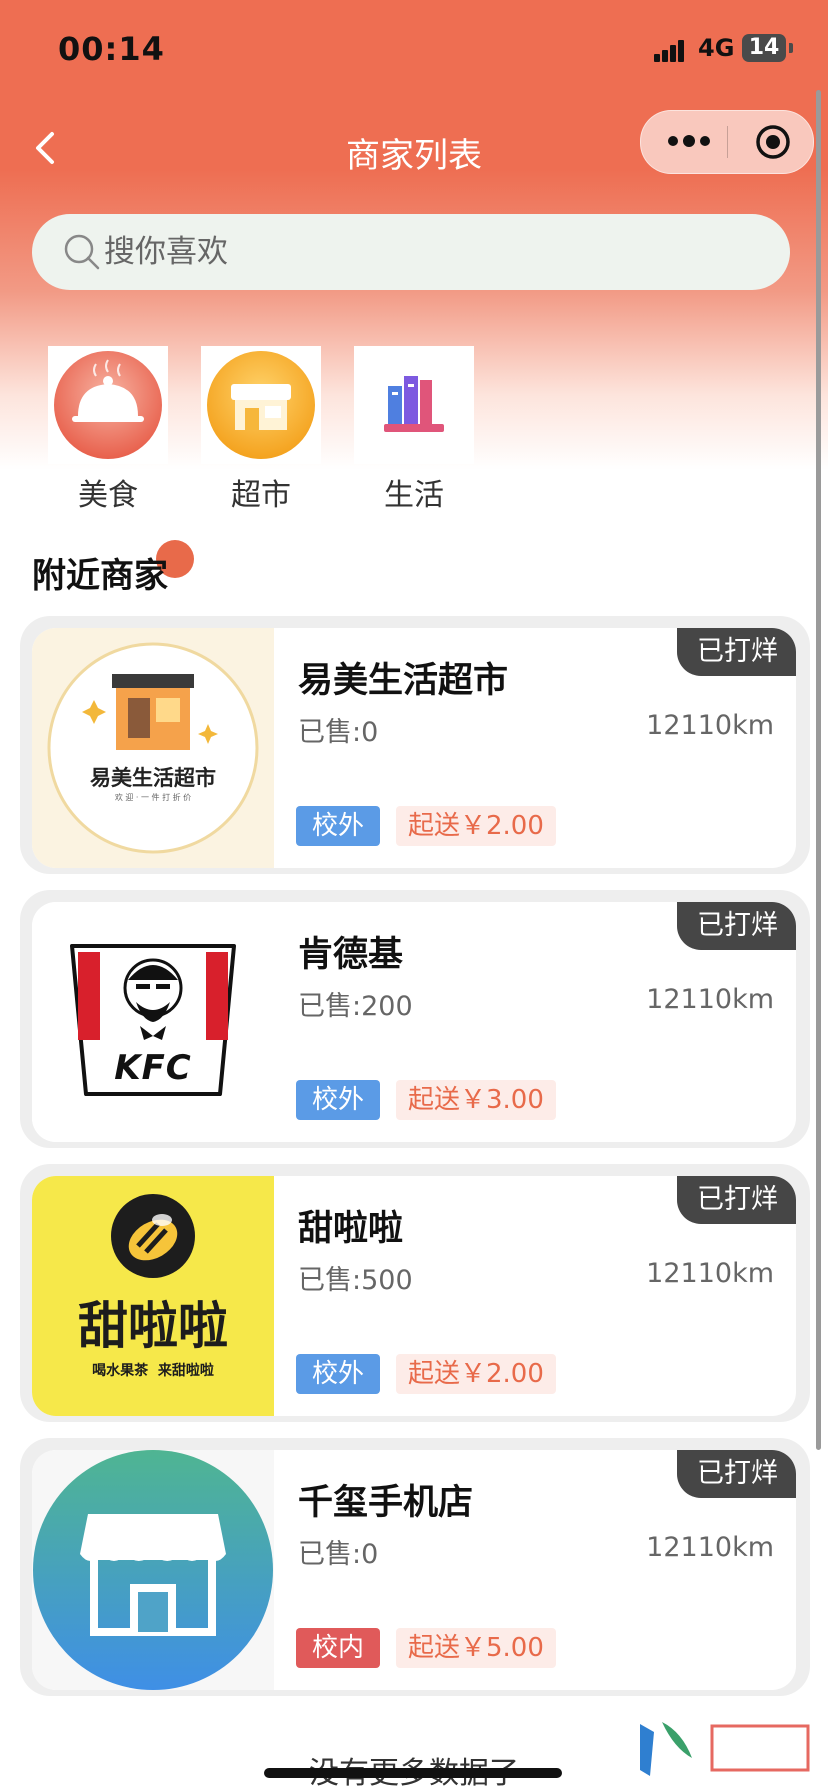 Image resolution: width=828 pixels, height=1792 pixels. I want to click on kfc-logo-icon, so click(153, 1020).